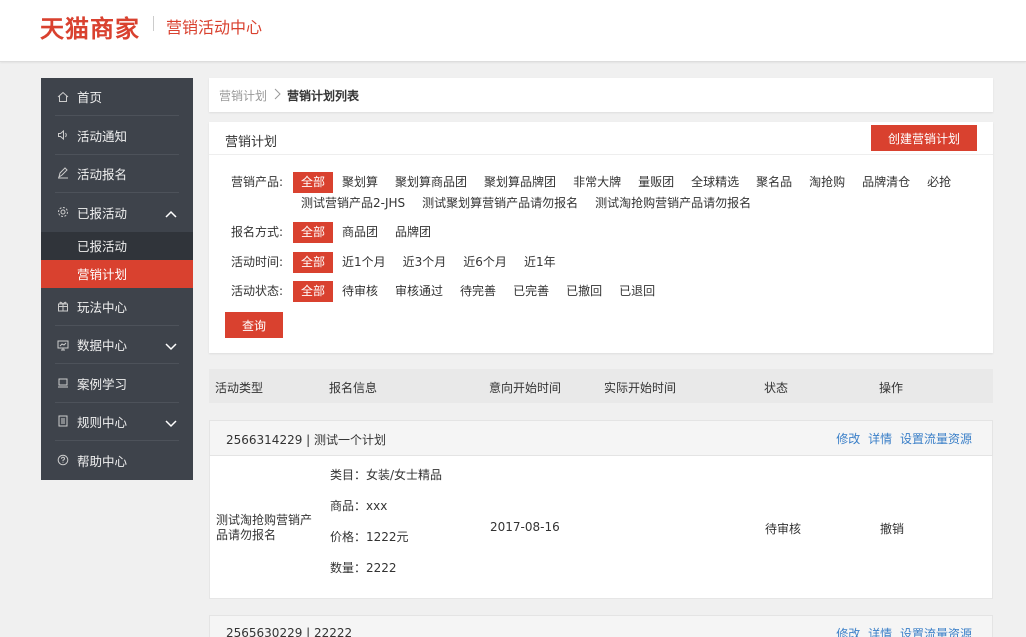  I want to click on column-header: 状态, so click(776, 388).